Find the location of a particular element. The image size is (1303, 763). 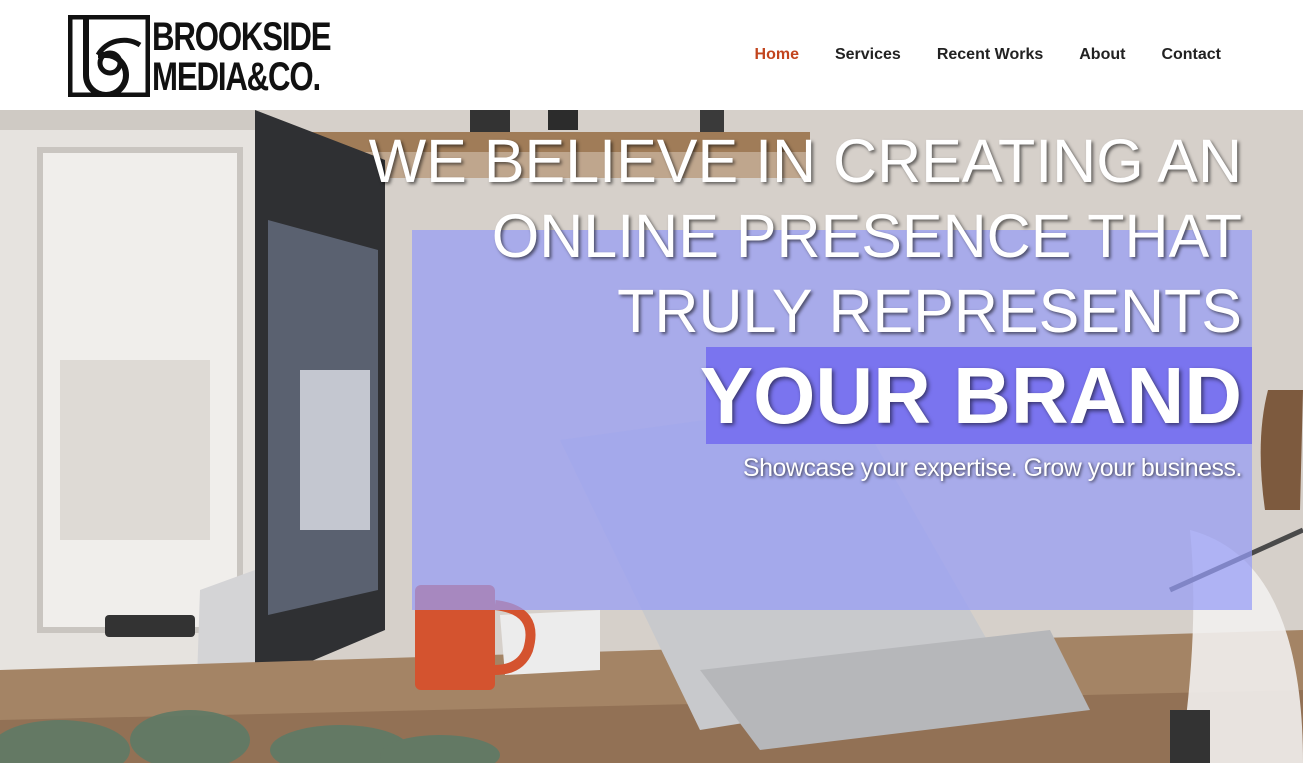

headline-line-3: TRULY REPRESENTS is located at coordinates (929, 311).